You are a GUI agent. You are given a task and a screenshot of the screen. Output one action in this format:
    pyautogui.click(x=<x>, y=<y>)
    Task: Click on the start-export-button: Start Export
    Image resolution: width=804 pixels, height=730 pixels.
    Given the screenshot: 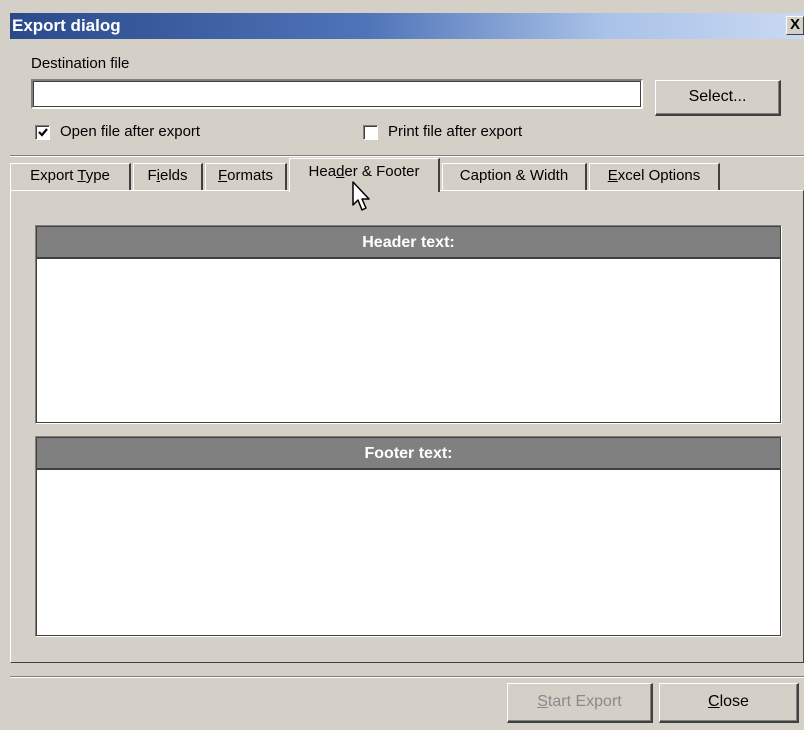 What is the action you would take?
    pyautogui.click(x=580, y=703)
    